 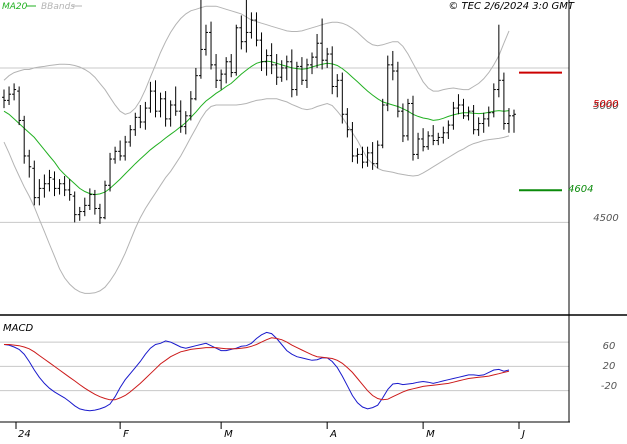 I want to click on resistance-label: 5000, so click(x=605, y=104).